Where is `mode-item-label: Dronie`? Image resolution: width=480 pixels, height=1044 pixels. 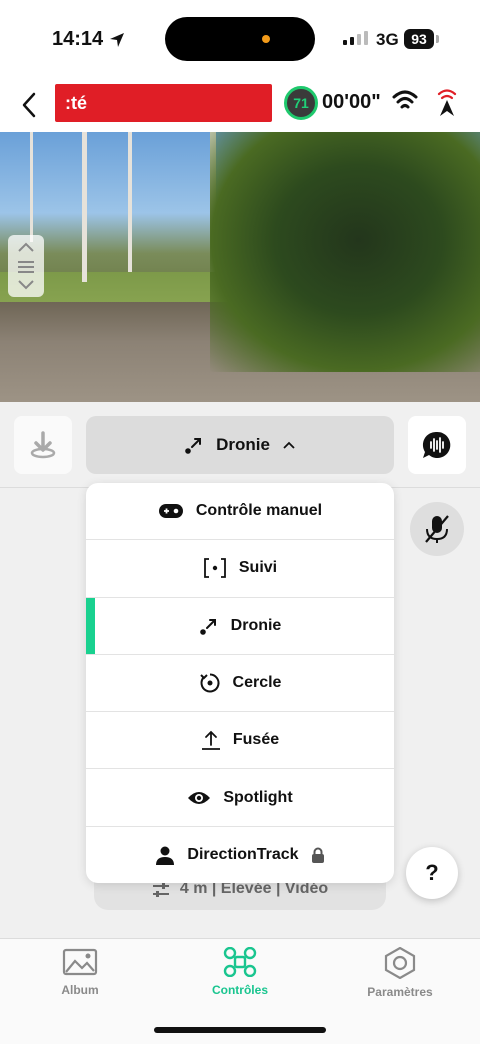 mode-item-label: Dronie is located at coordinates (256, 625).